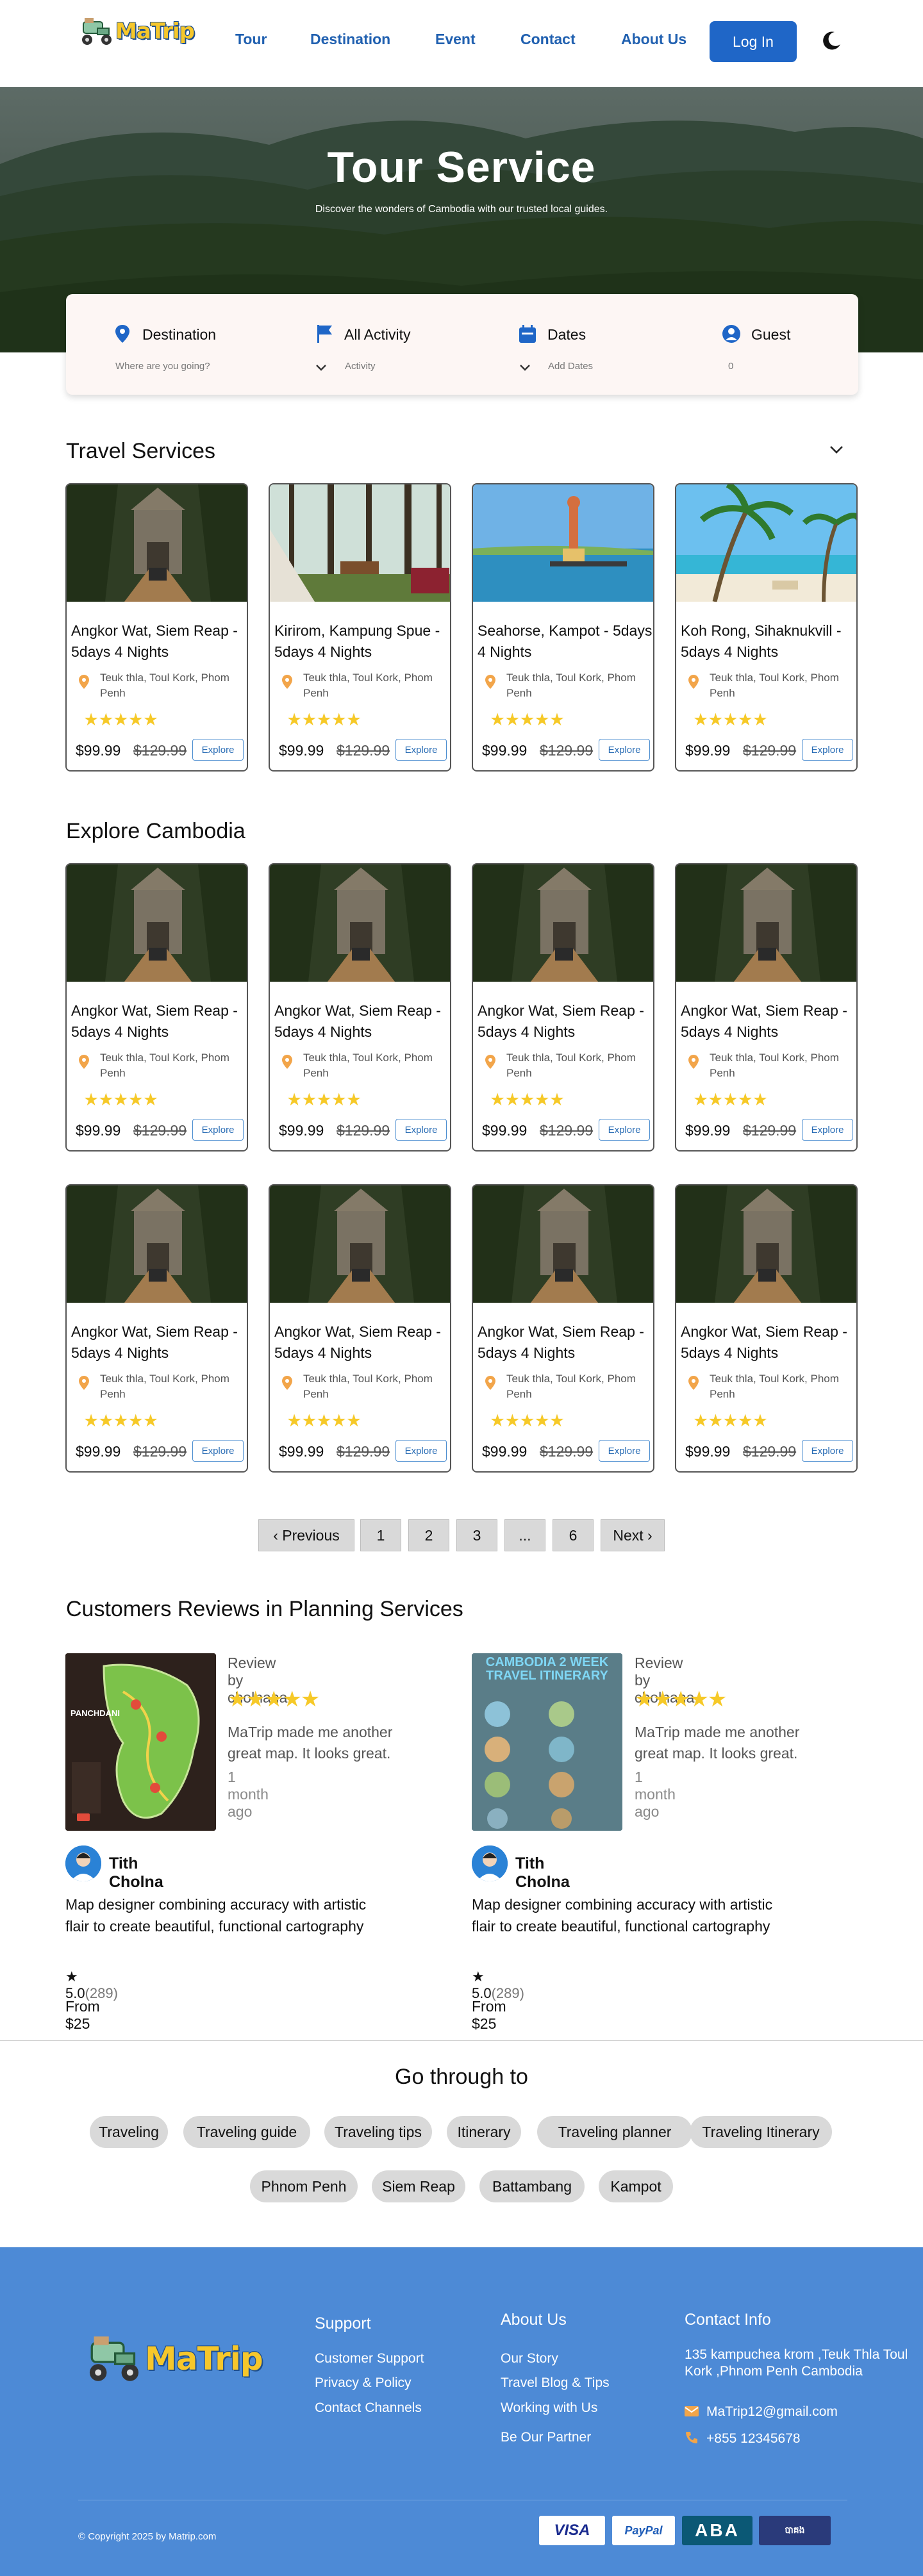 Image resolution: width=923 pixels, height=2576 pixels. What do you see at coordinates (548, 39) in the screenshot?
I see `nav-contact: Contact` at bounding box center [548, 39].